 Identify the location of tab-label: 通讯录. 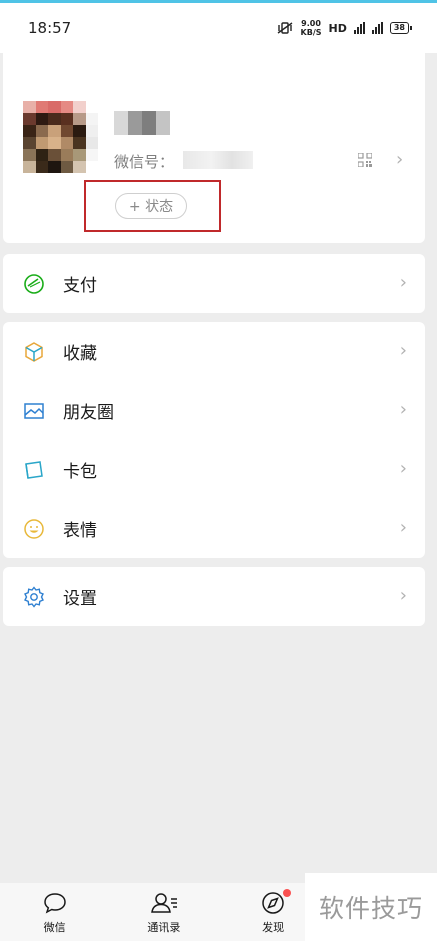
(164, 927).